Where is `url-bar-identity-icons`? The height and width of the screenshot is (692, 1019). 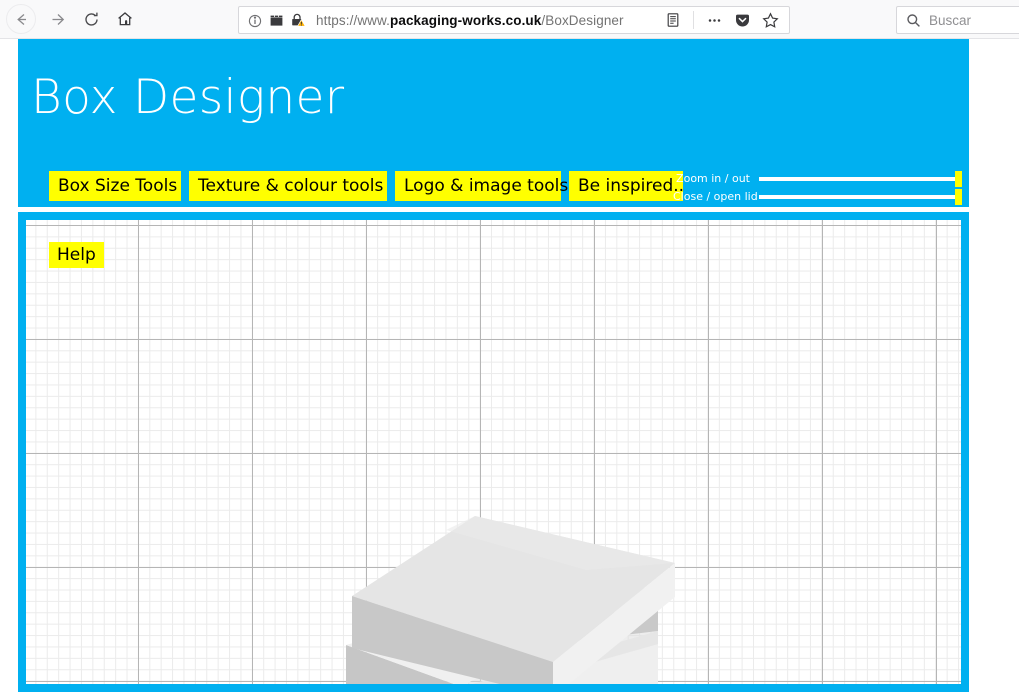
url-bar-identity-icons is located at coordinates (272, 20).